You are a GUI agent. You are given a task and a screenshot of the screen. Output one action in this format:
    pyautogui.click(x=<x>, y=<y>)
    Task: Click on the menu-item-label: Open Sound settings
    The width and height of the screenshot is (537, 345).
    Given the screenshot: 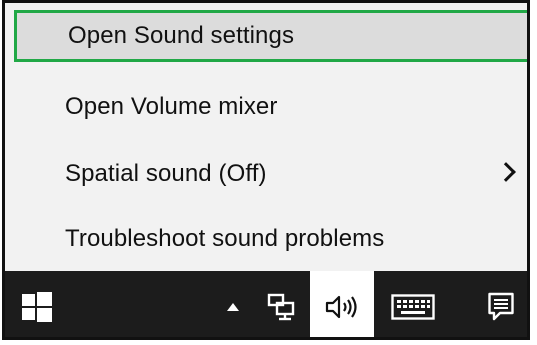 What is the action you would take?
    pyautogui.click(x=181, y=35)
    